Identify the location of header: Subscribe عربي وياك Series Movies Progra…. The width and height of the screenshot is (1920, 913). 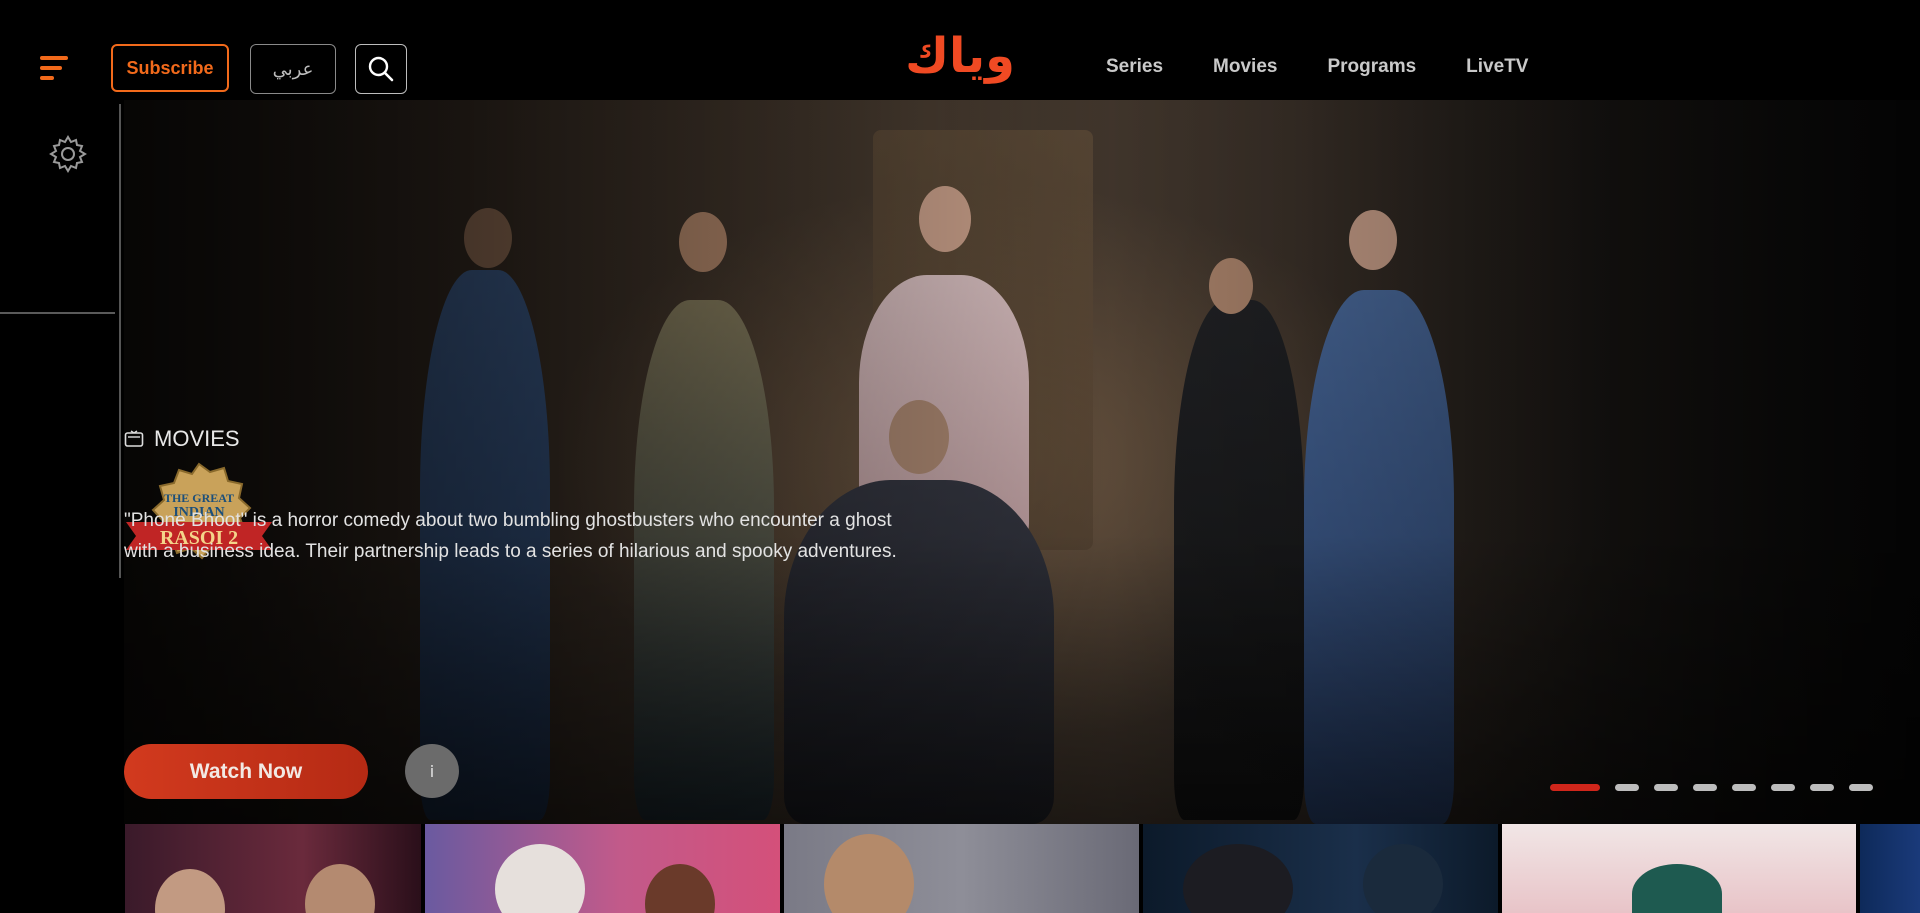
(960, 50).